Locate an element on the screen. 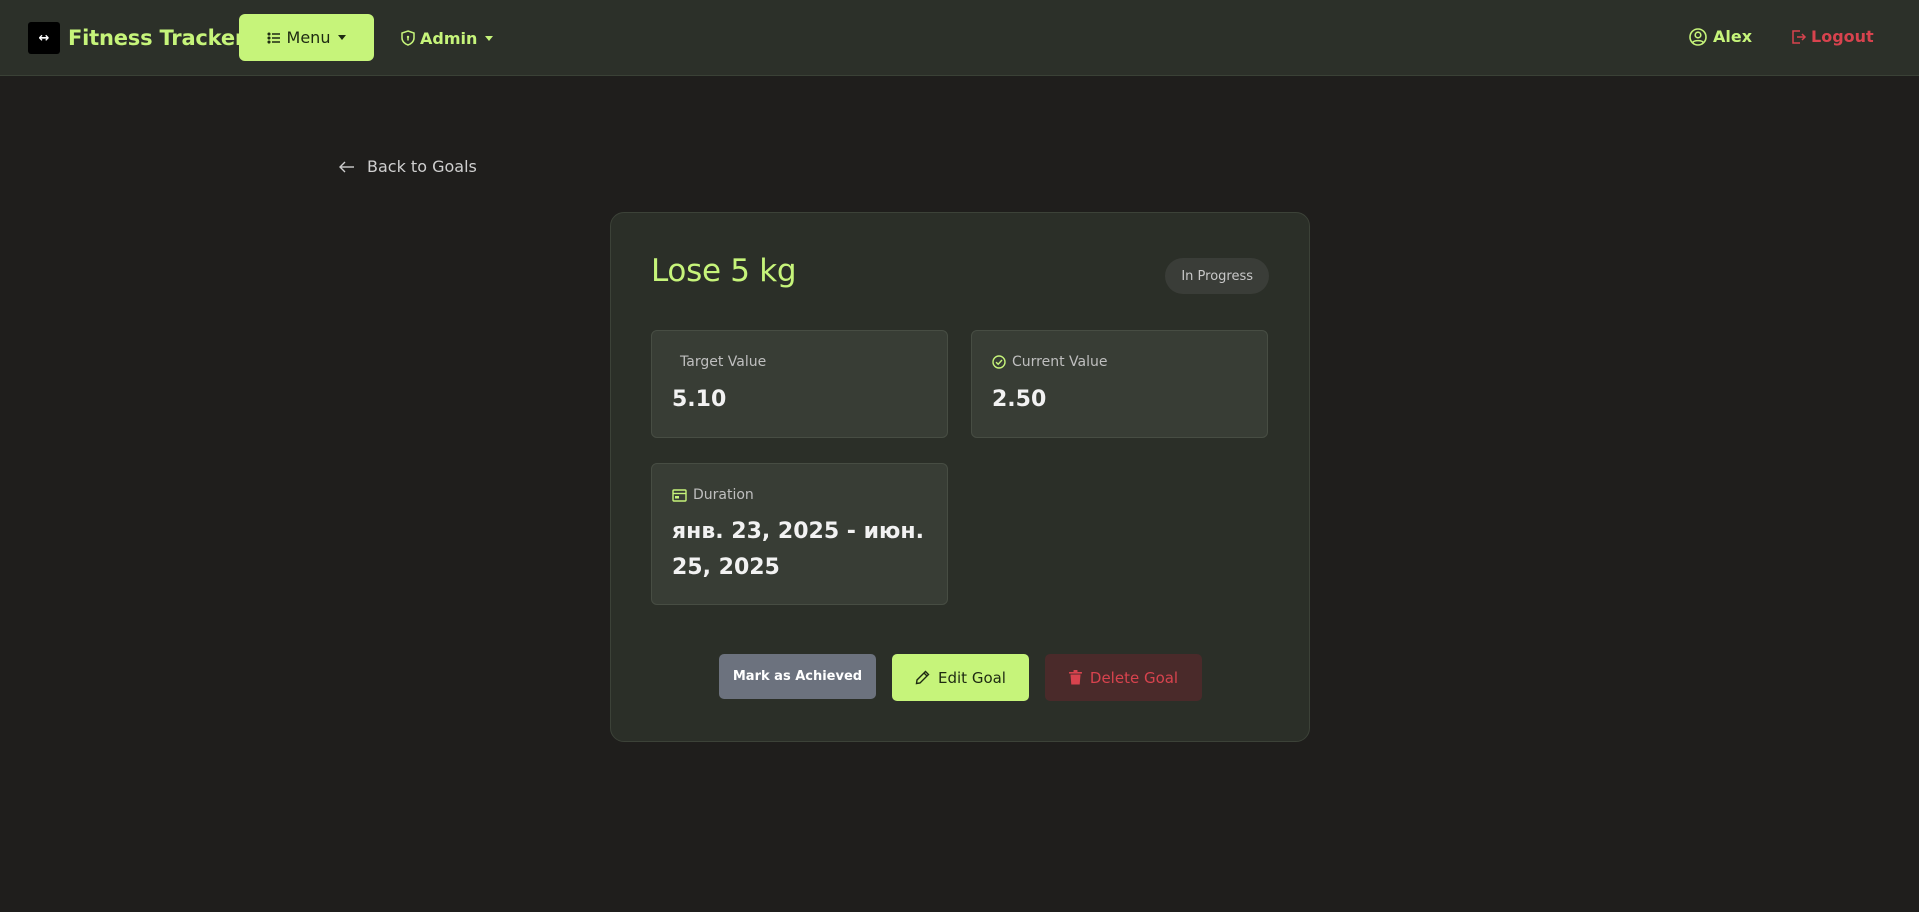  current-value-label-row: Current Value is located at coordinates (1049, 362).